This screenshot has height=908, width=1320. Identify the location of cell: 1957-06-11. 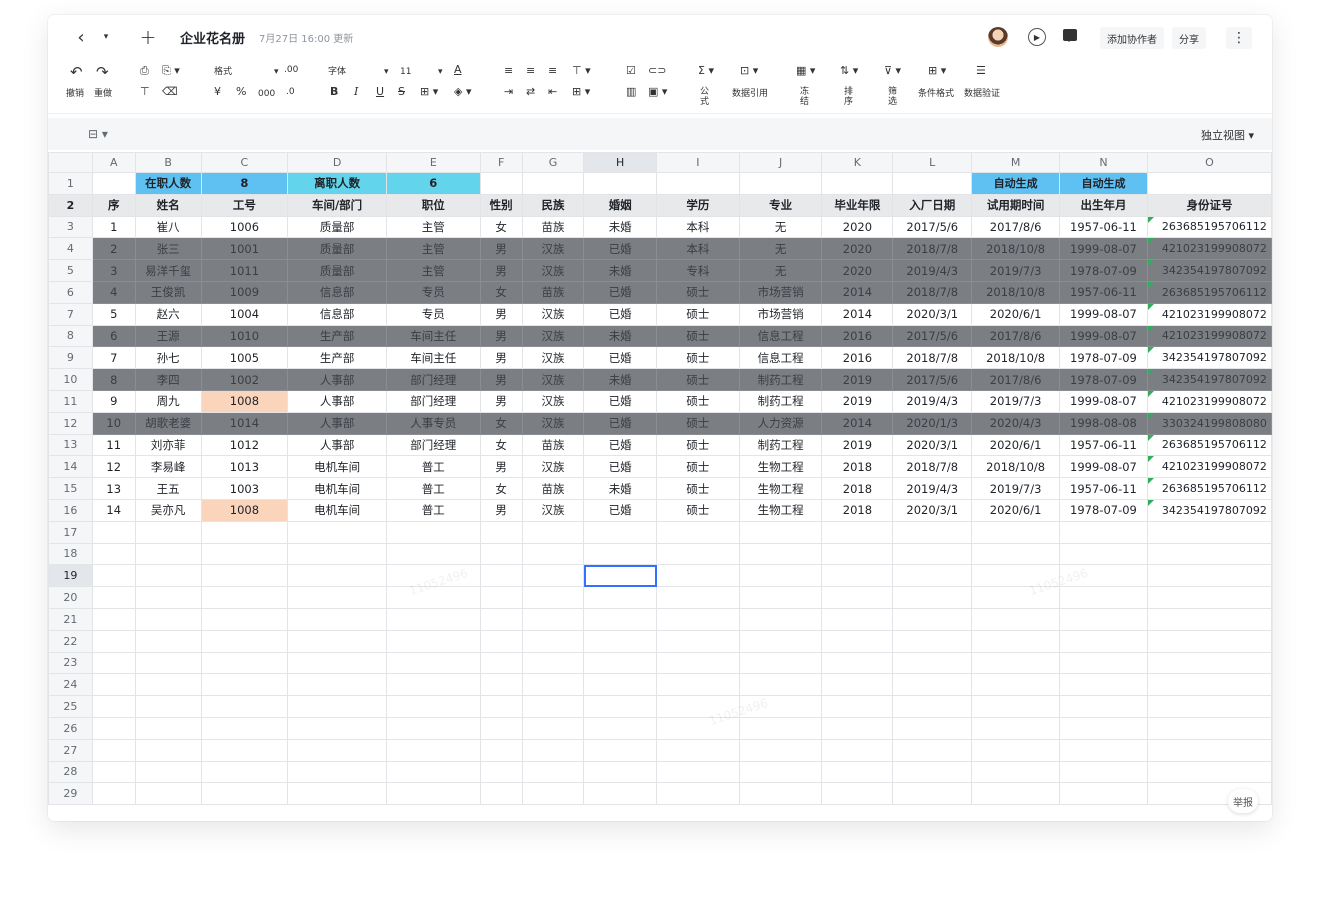
(1103, 445).